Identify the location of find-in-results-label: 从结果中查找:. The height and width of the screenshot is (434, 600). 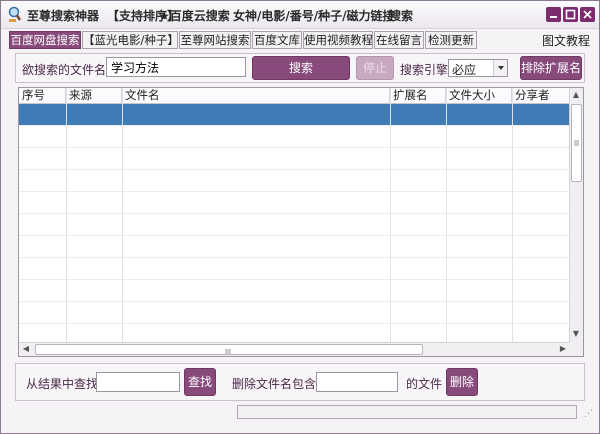
(64, 384).